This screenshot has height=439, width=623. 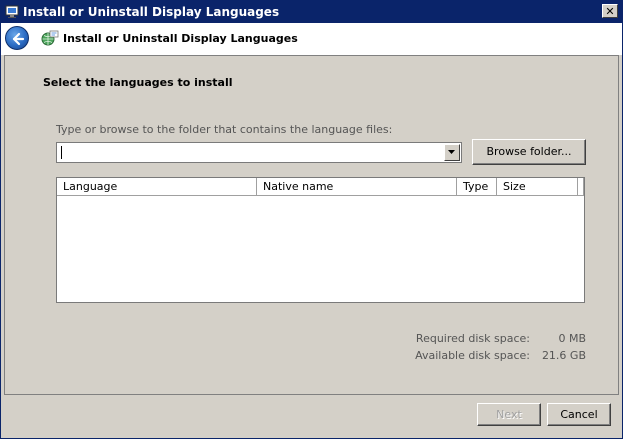 I want to click on section-heading: Select the languages to install, so click(x=138, y=82).